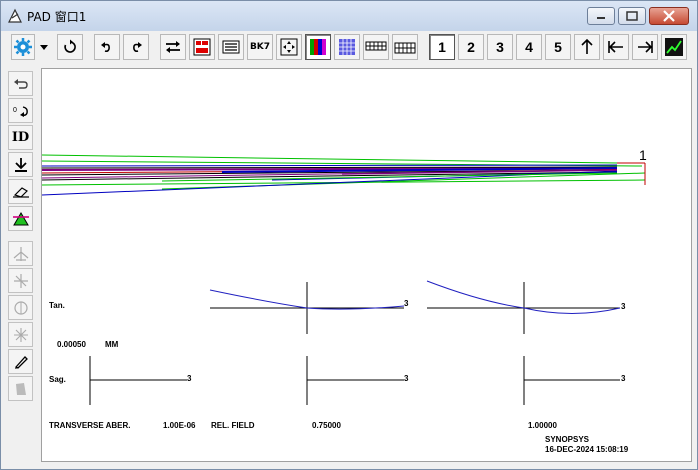 The image size is (698, 470). I want to click on list-icon, so click(231, 47).